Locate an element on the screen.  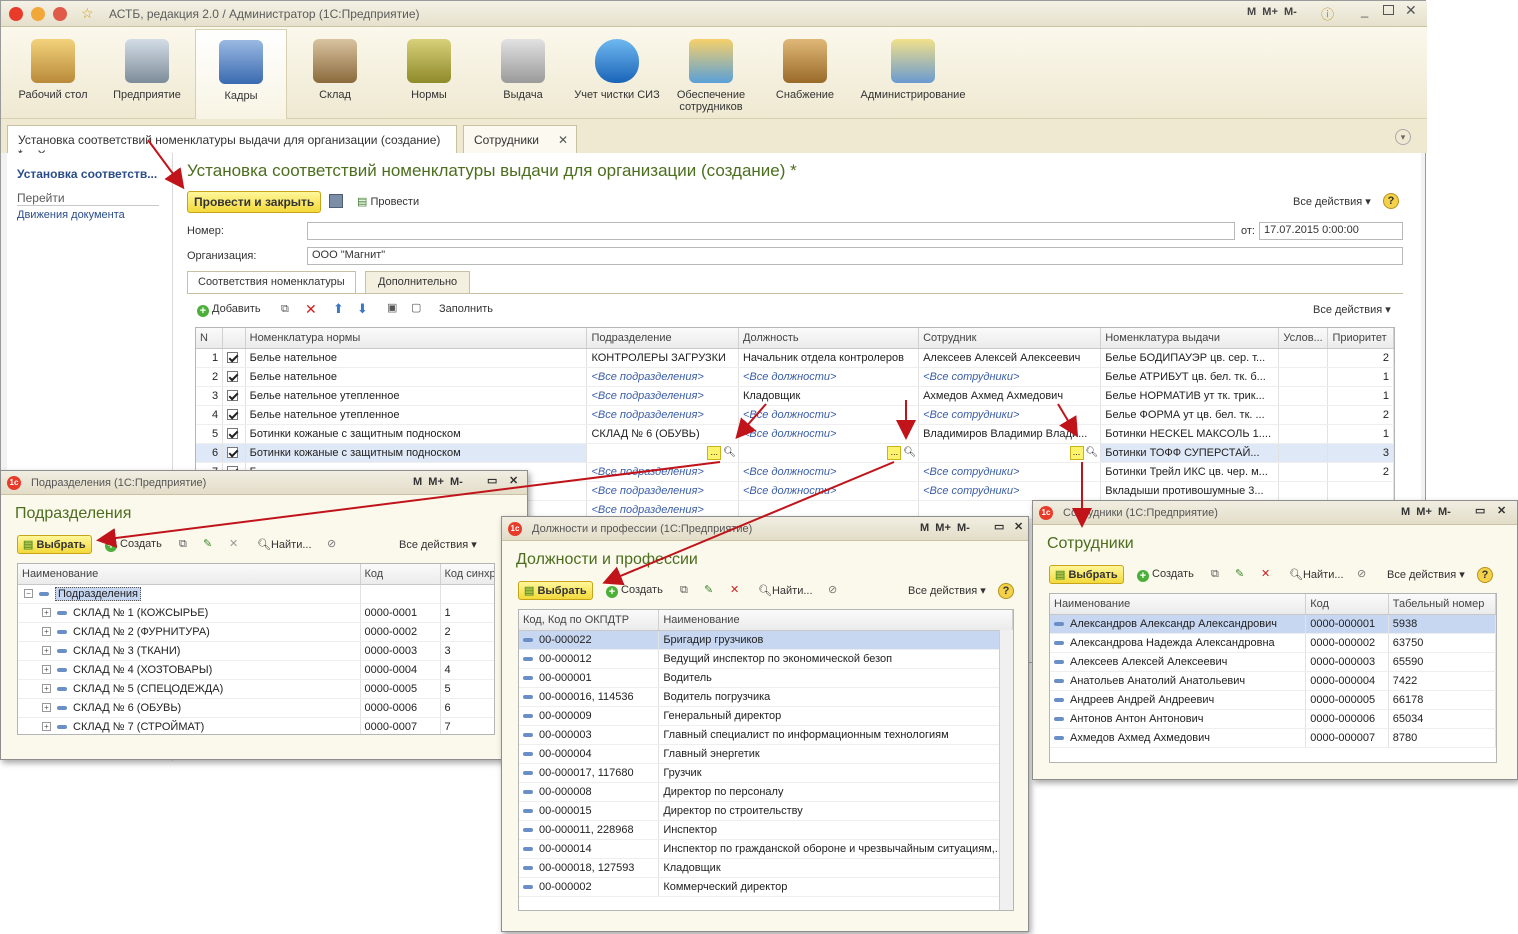
arrow-to-divisions is located at coordinates (408, 504).